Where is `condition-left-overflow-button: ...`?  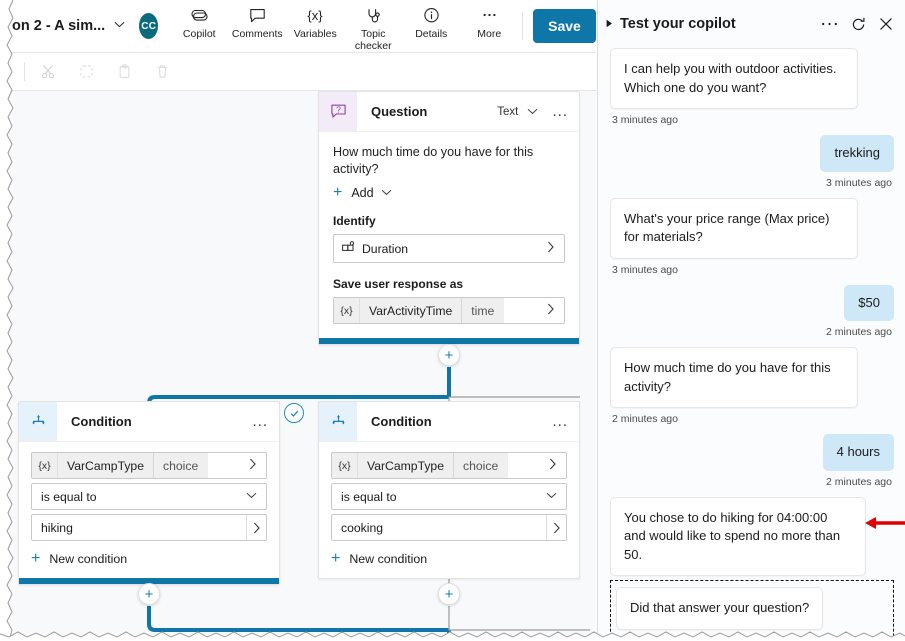
condition-left-overflow-button: ... is located at coordinates (260, 421).